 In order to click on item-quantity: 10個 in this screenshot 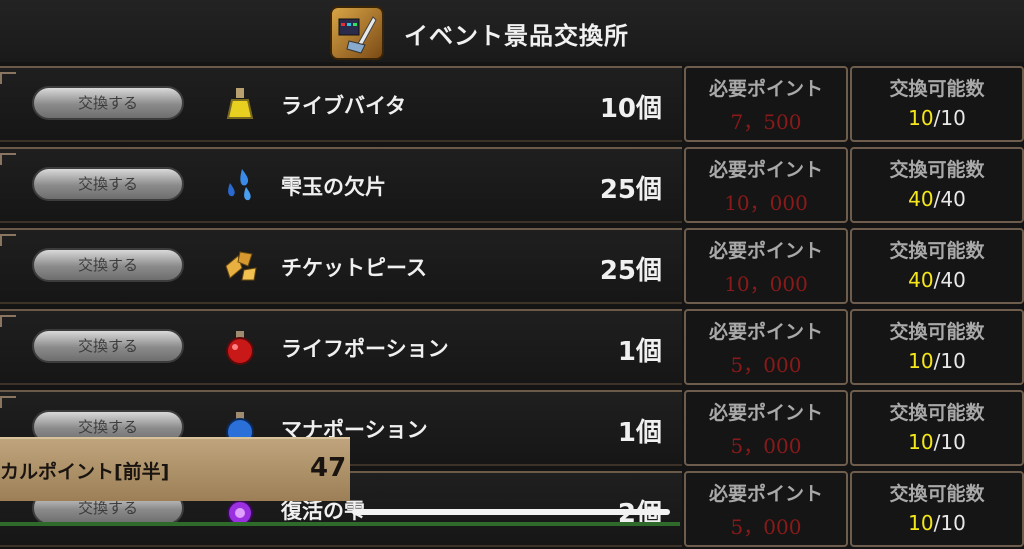, I will do `click(630, 109)`.